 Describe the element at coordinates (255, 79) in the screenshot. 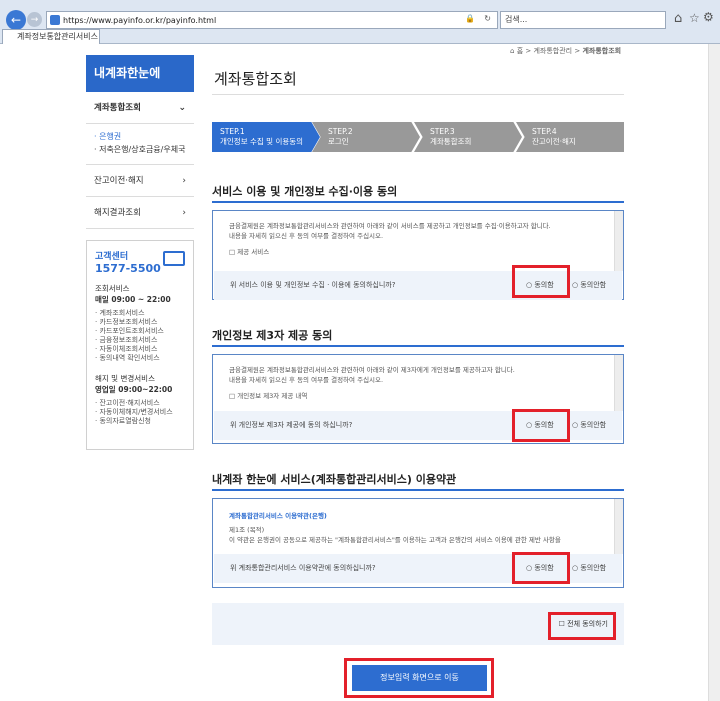

I see `page-title: 계좌통합조회` at that location.